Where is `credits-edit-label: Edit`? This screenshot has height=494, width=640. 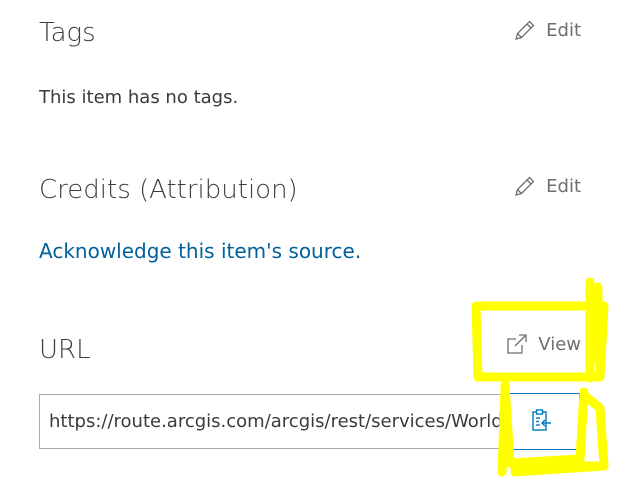 credits-edit-label: Edit is located at coordinates (563, 186).